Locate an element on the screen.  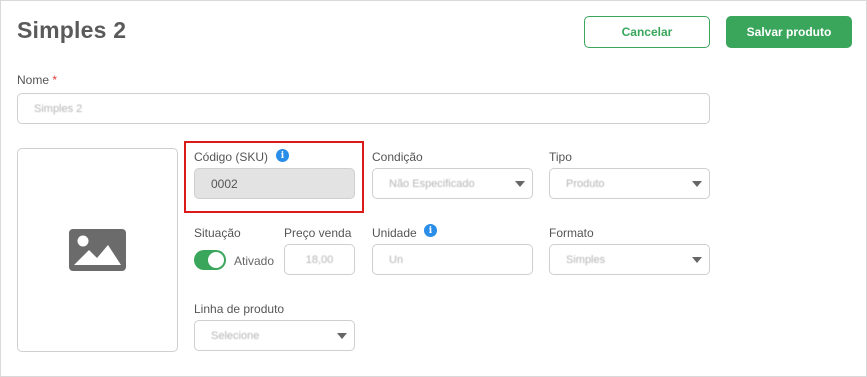
condicao-select: Não Especificado is located at coordinates (452, 183).